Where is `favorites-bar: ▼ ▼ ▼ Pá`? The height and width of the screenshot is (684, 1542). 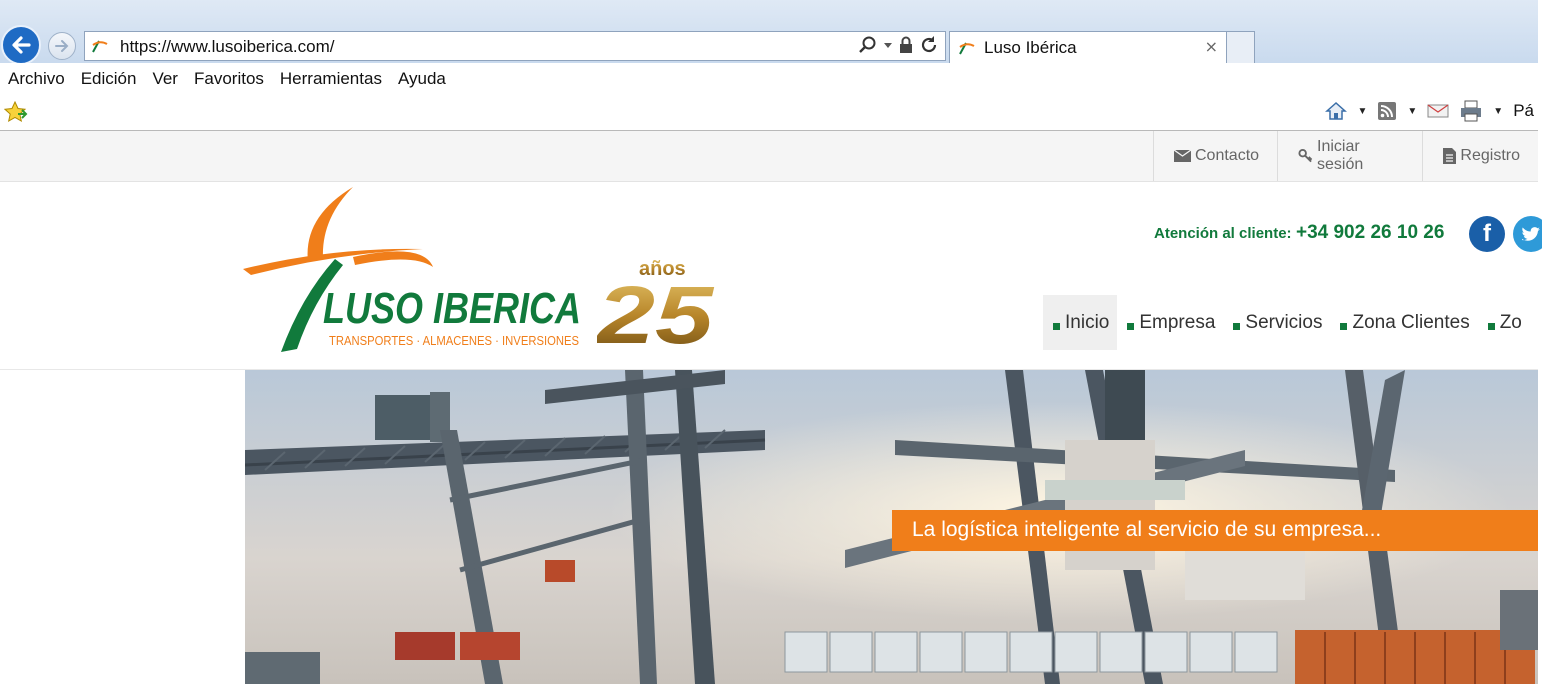 favorites-bar: ▼ ▼ ▼ Pá is located at coordinates (769, 112).